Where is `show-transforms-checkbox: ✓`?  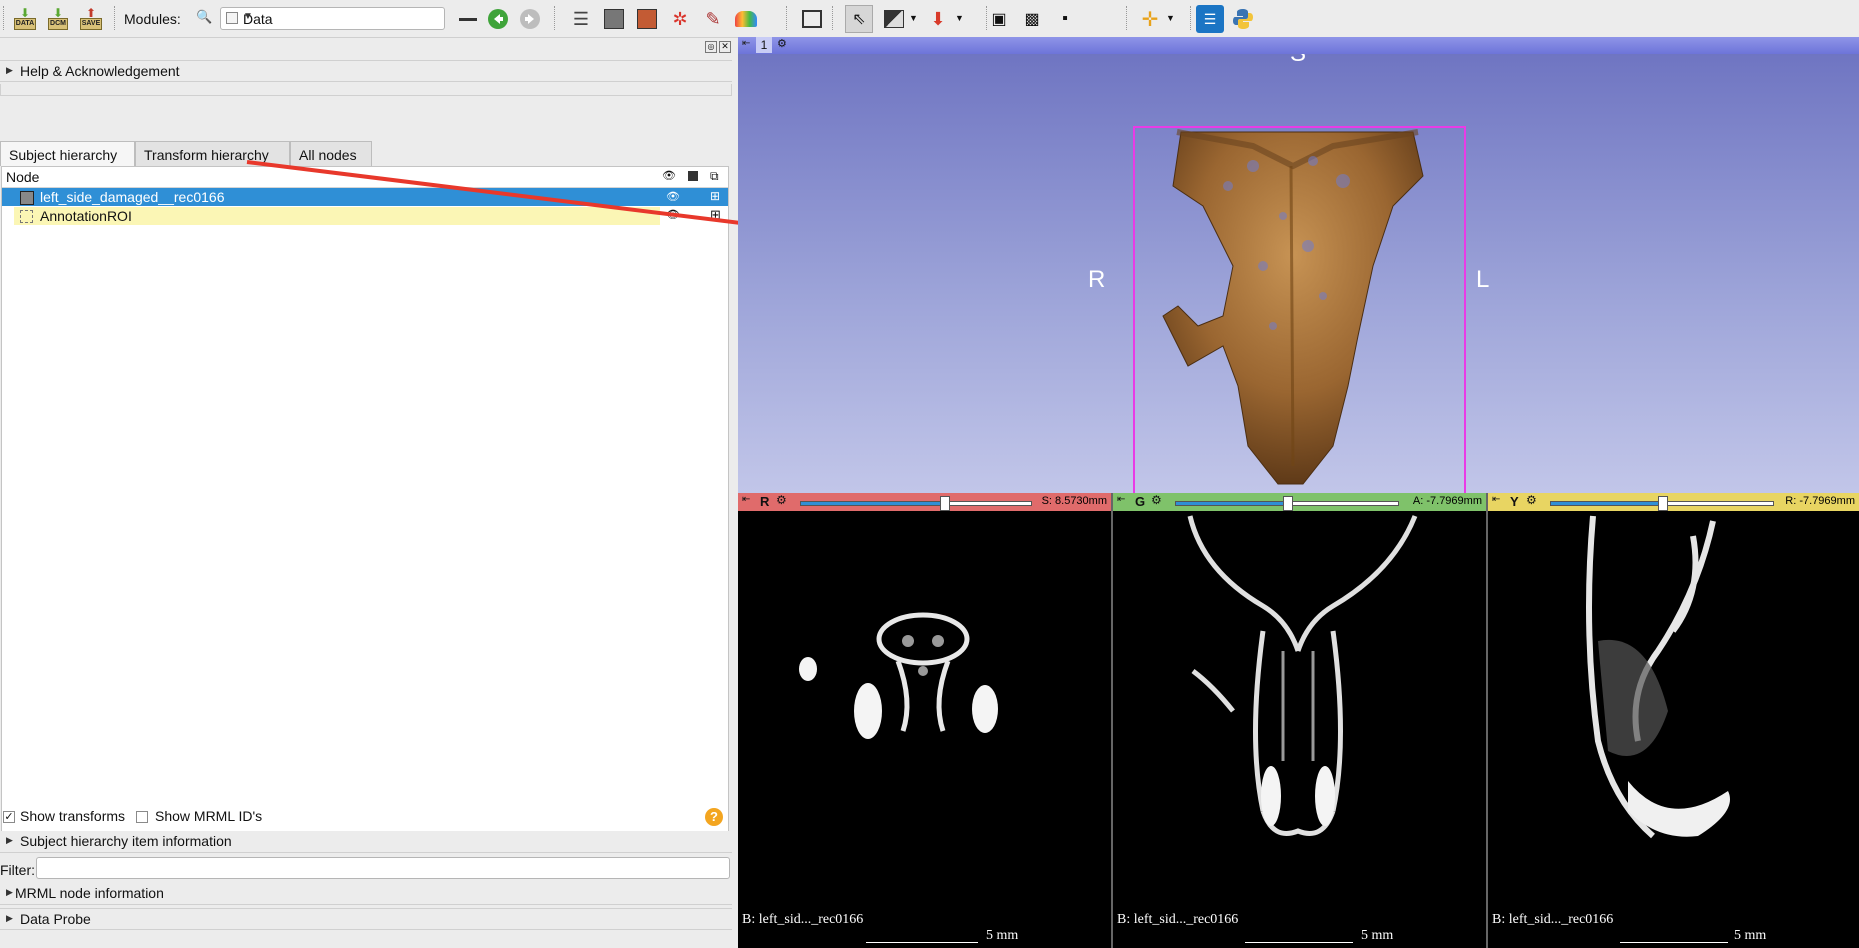 show-transforms-checkbox: ✓ is located at coordinates (9, 817).